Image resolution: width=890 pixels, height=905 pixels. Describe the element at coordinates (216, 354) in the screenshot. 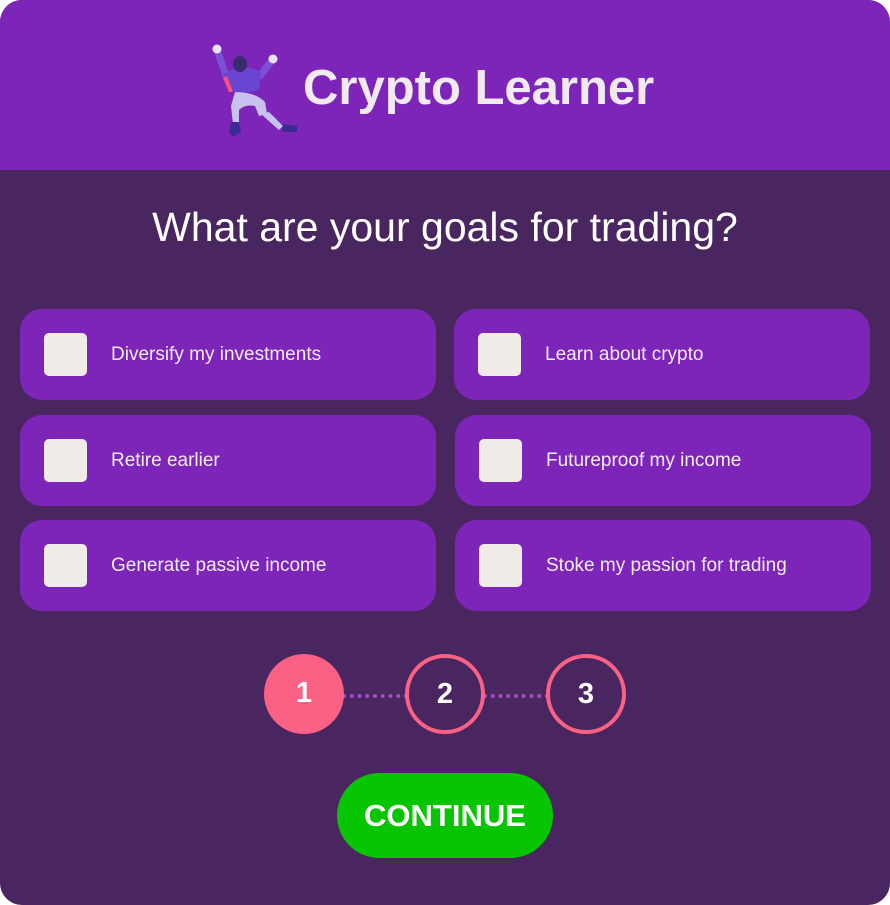

I see `goal-option-label: Diversify my investments` at that location.